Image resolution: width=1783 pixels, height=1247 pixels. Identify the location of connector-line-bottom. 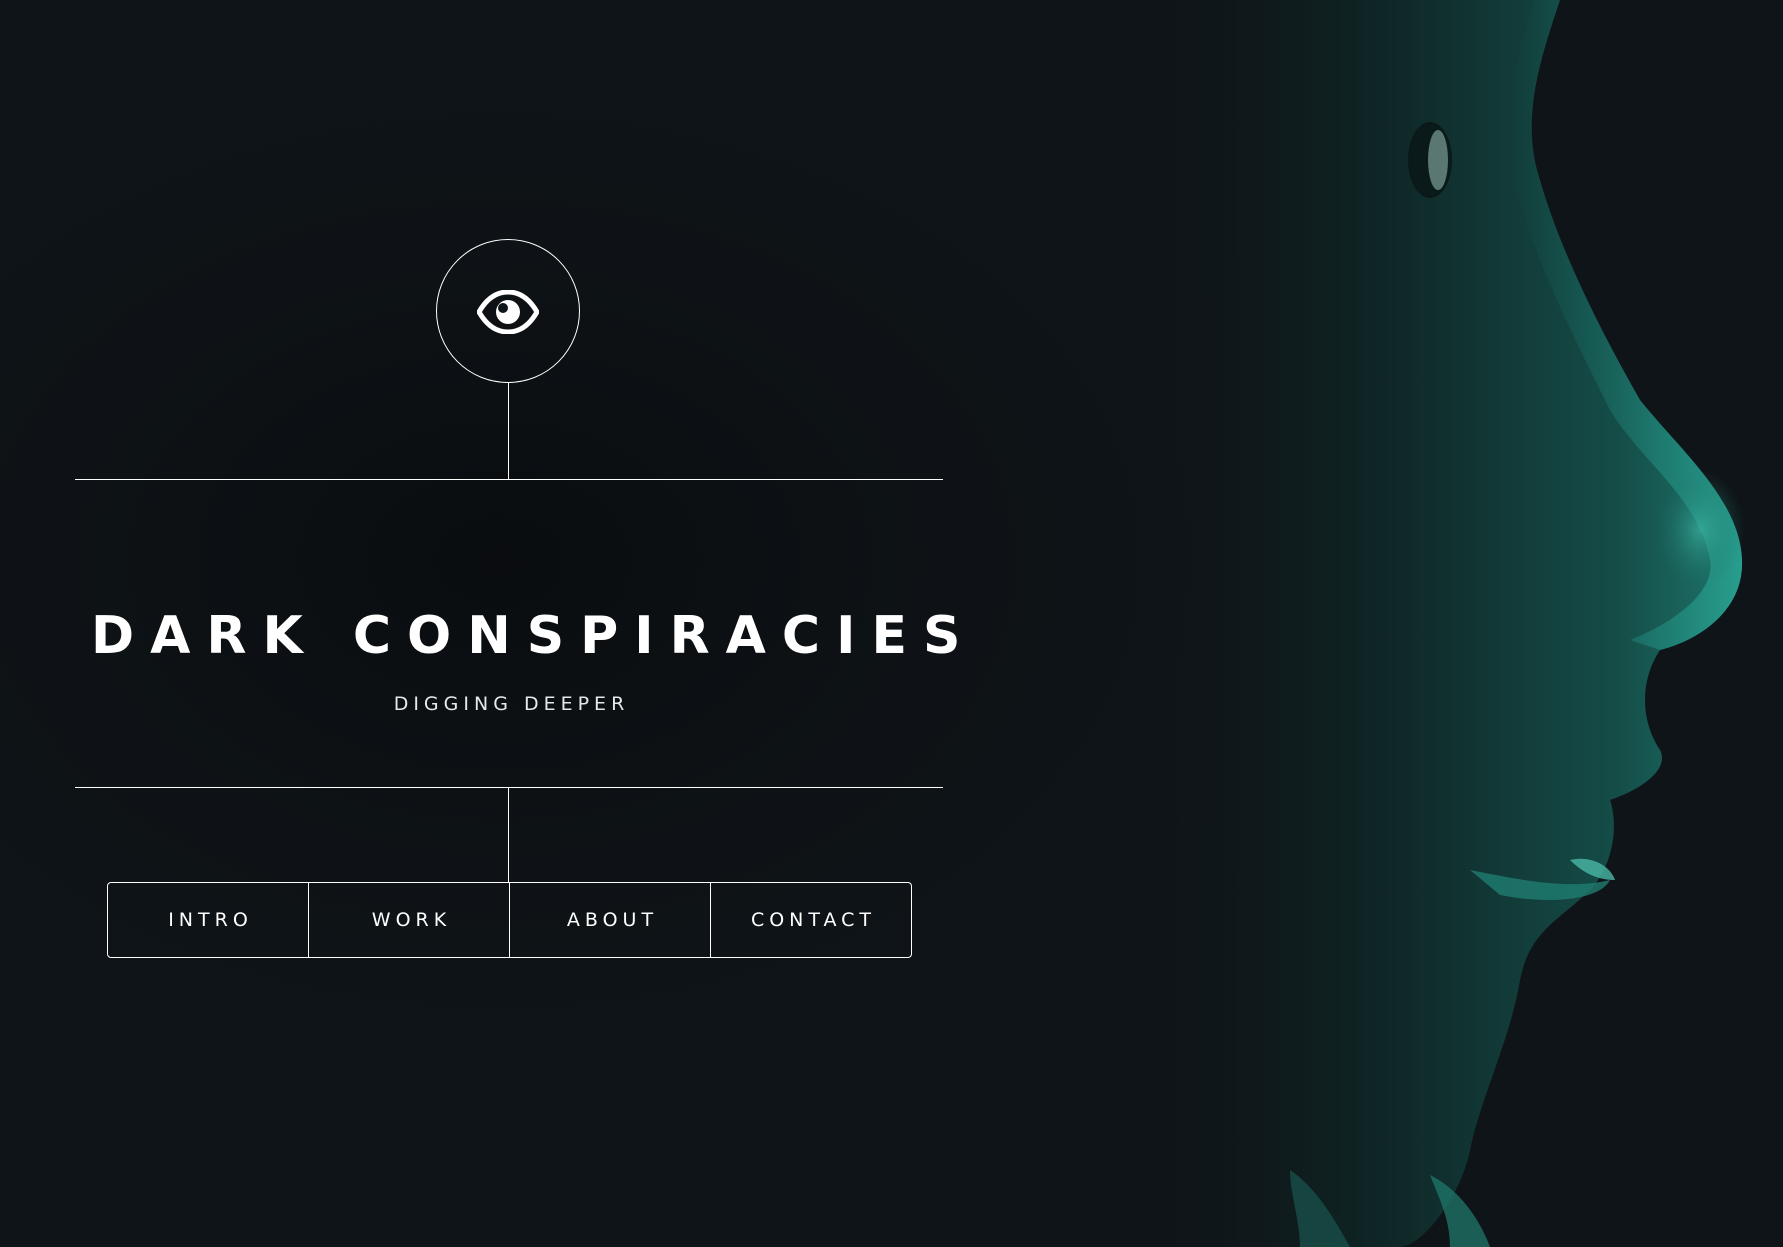
(508, 835).